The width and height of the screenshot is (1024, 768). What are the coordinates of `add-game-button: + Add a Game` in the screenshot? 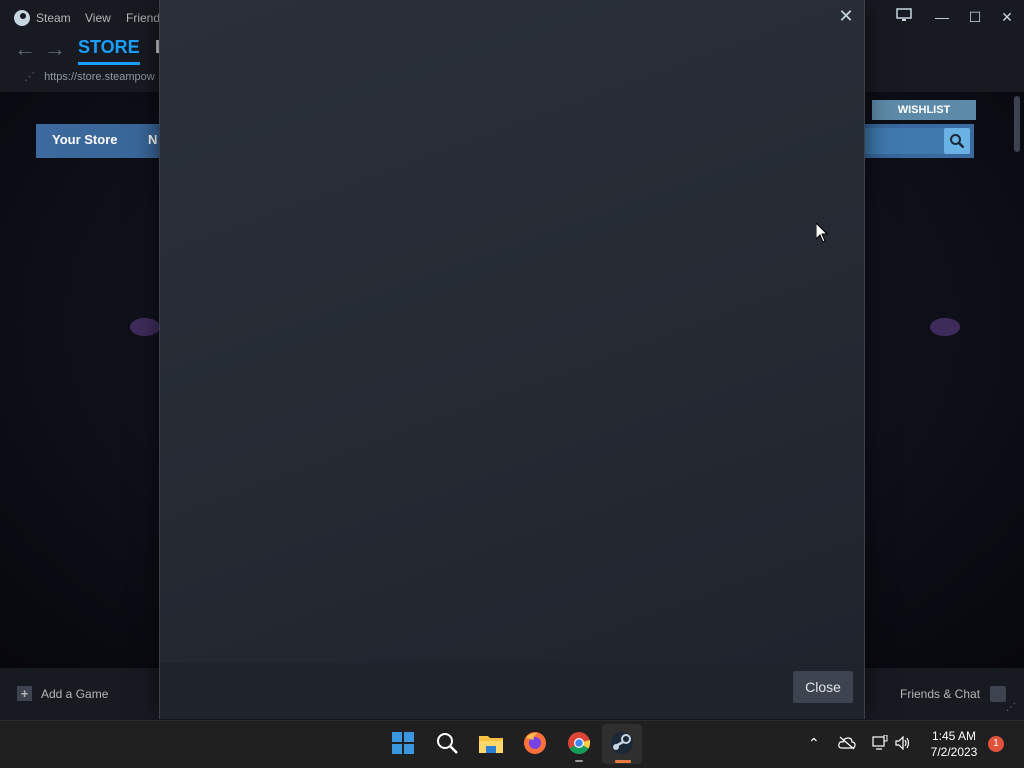 It's located at (62, 693).